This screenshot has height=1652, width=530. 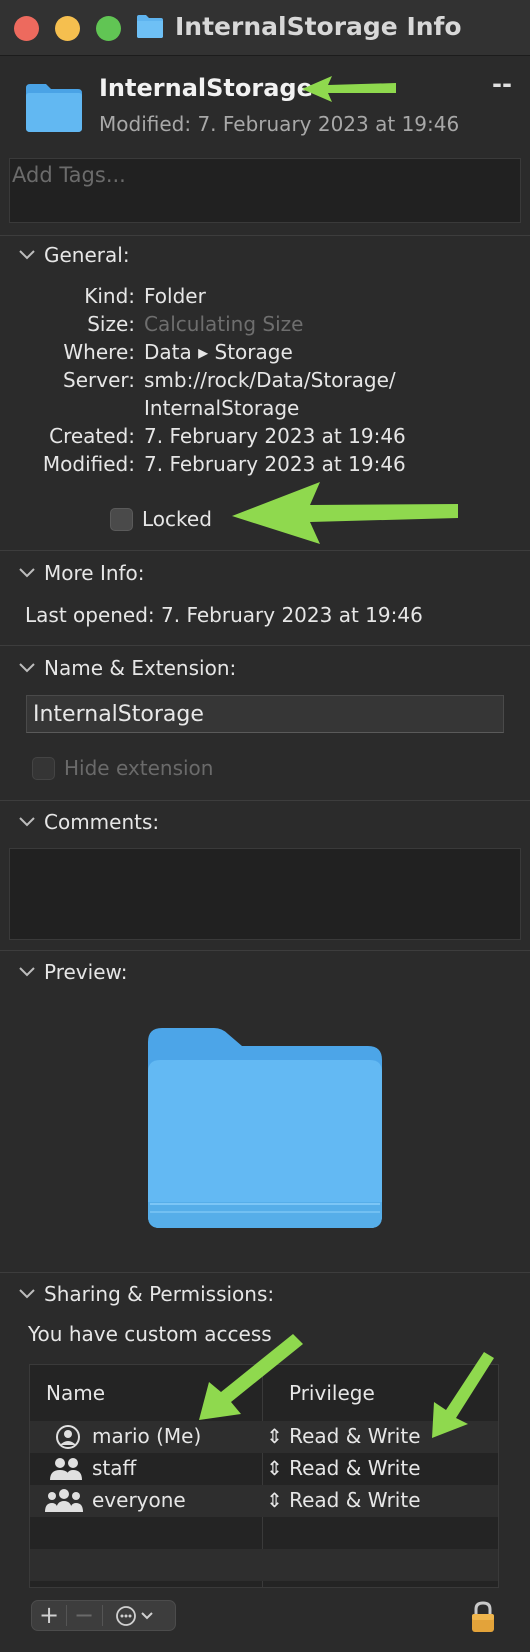 What do you see at coordinates (177, 519) in the screenshot?
I see `locked-label: Locked` at bounding box center [177, 519].